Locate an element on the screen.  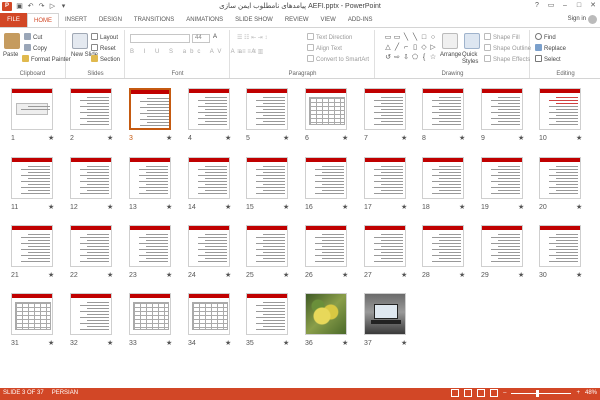
char-spacing-button: AV is located at coordinates (218, 52).